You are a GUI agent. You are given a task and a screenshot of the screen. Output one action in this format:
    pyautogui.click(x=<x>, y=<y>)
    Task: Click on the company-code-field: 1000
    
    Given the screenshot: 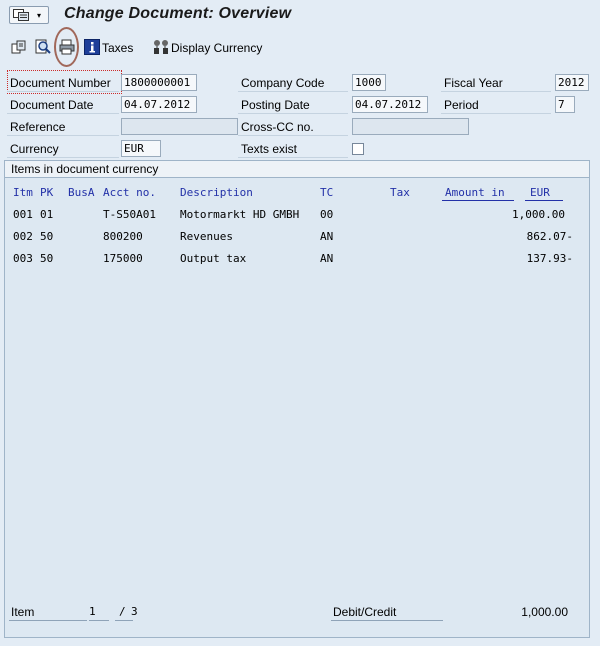 What is the action you would take?
    pyautogui.click(x=369, y=82)
    